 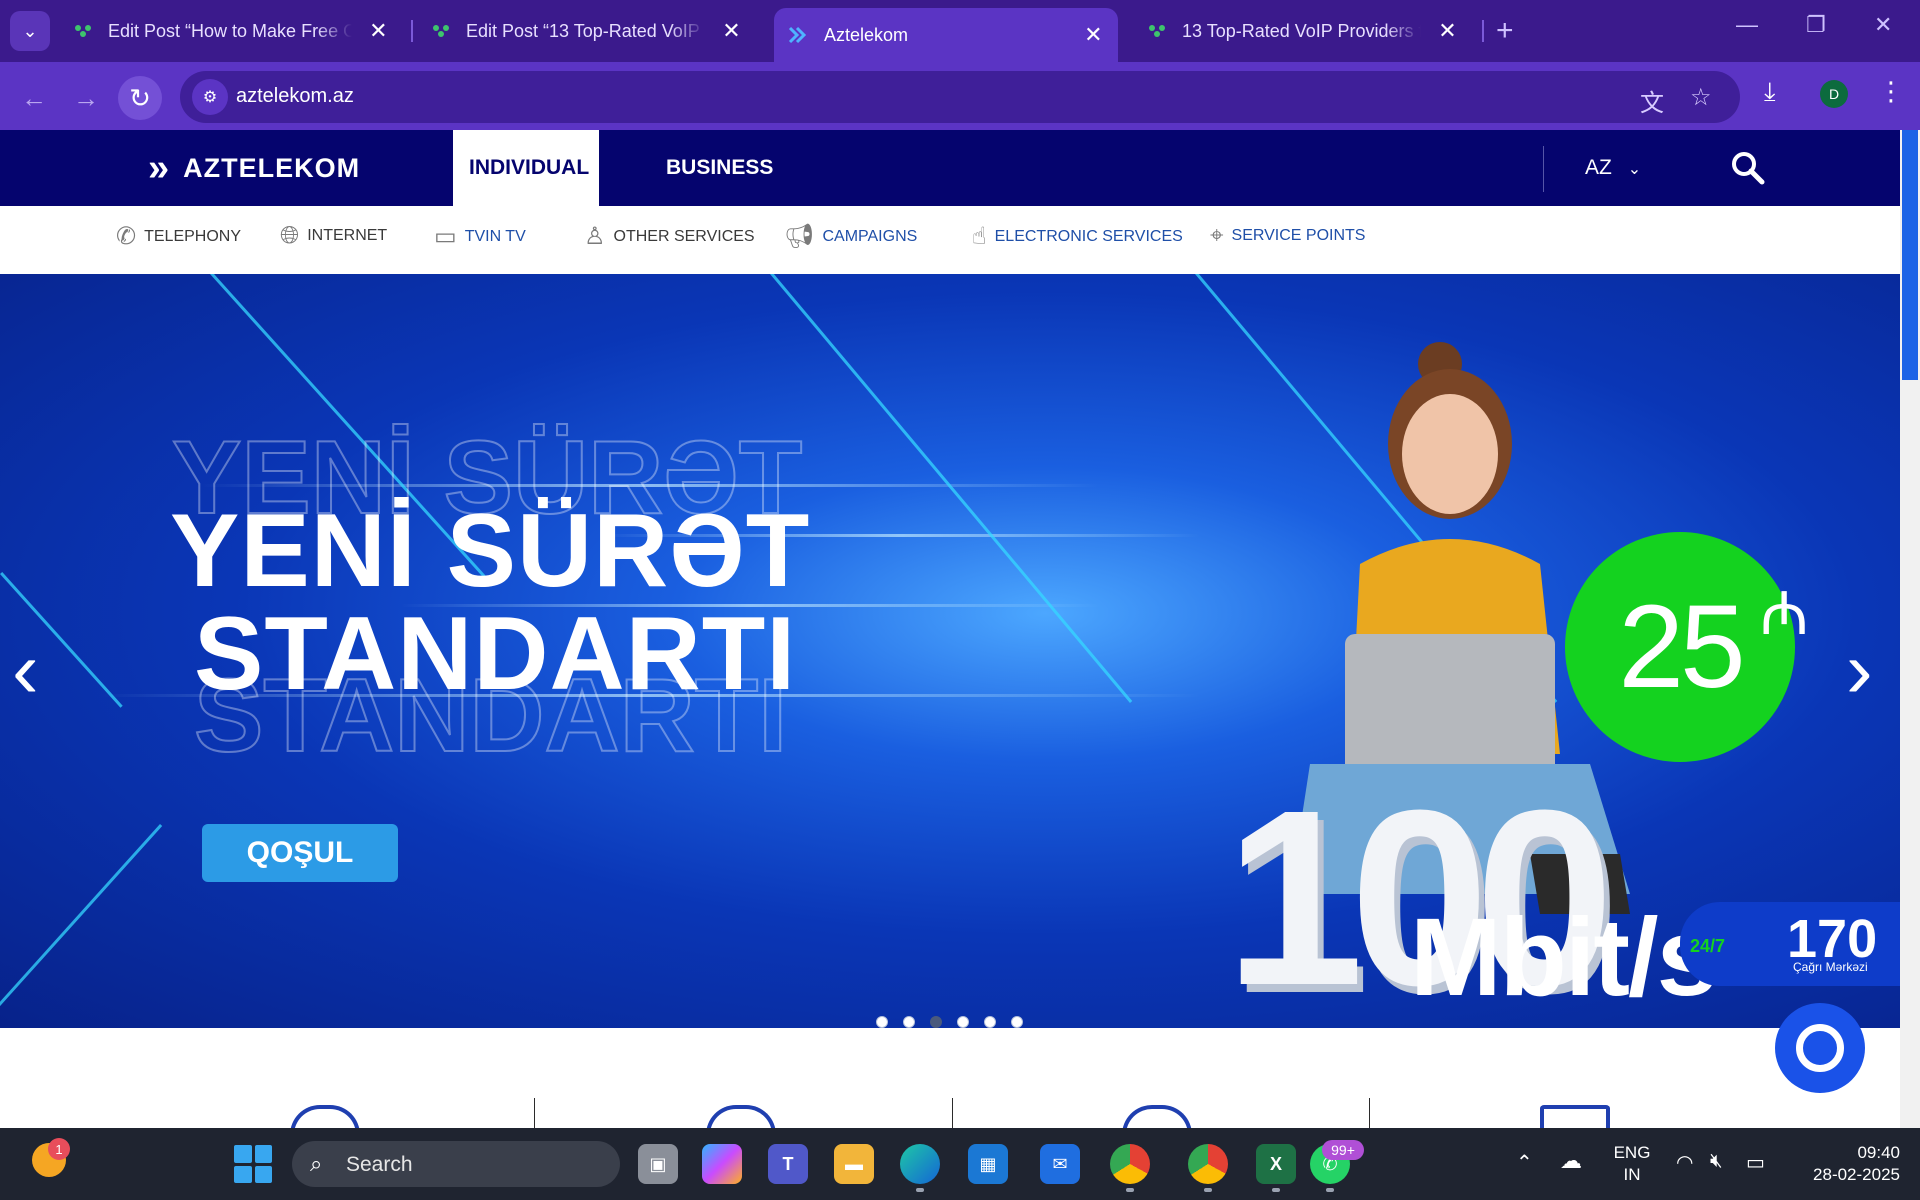 What do you see at coordinates (586, 31) in the screenshot?
I see `browser-tab-2: Edit Post “13 Top-Rated VoIP Pr ✕` at bounding box center [586, 31].